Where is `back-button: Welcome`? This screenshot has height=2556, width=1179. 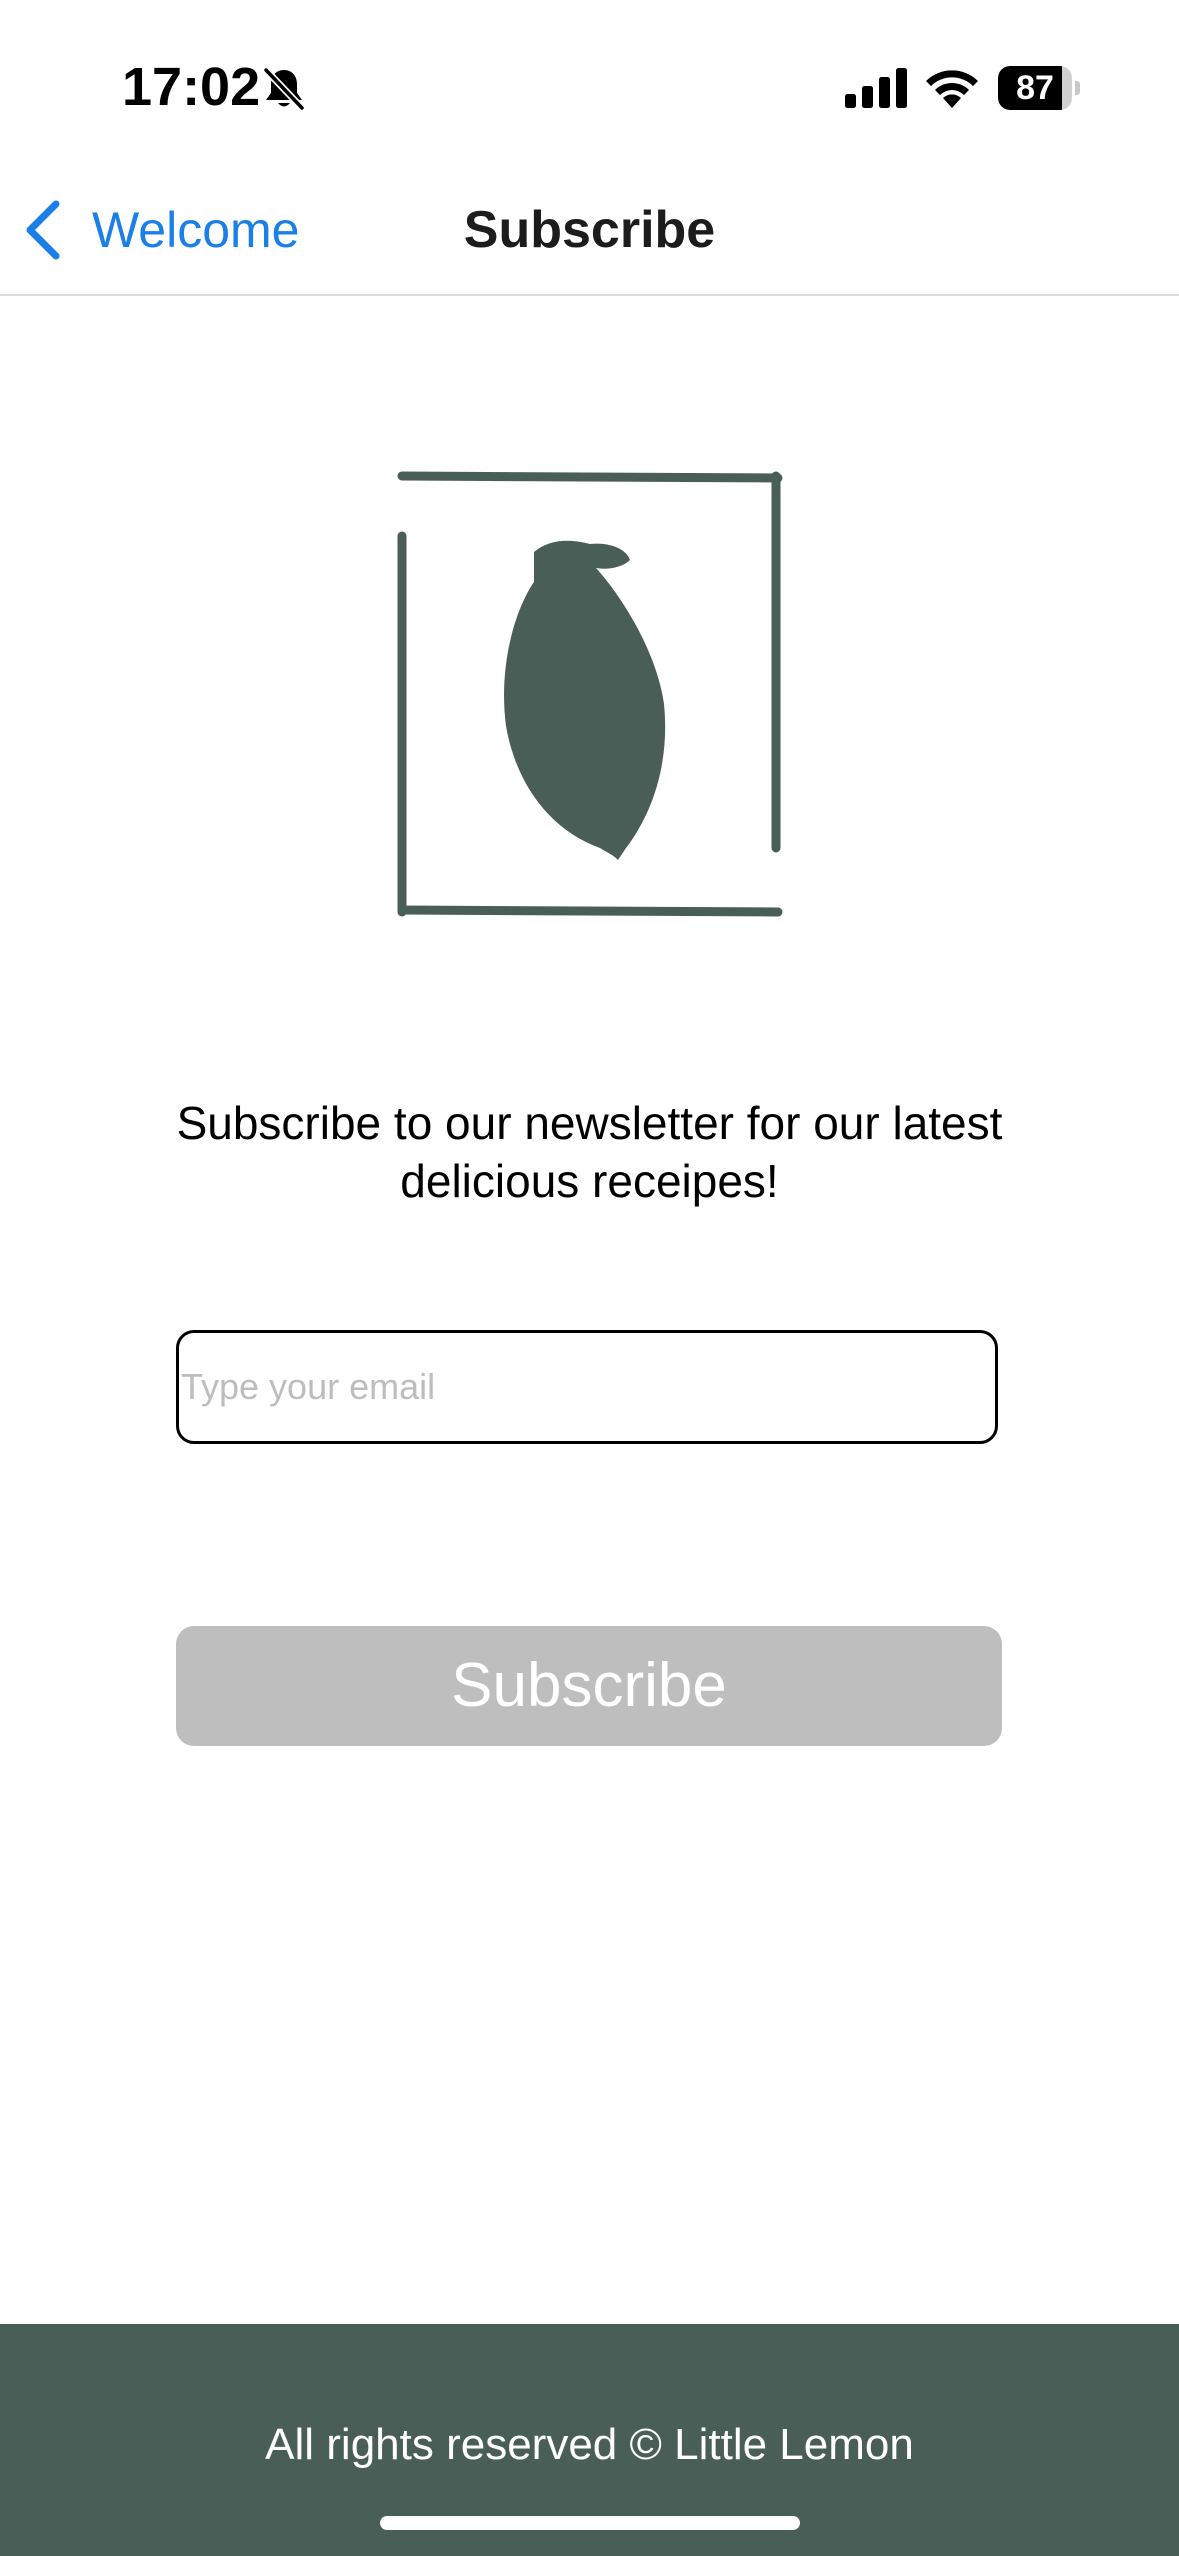 back-button: Welcome is located at coordinates (160, 230).